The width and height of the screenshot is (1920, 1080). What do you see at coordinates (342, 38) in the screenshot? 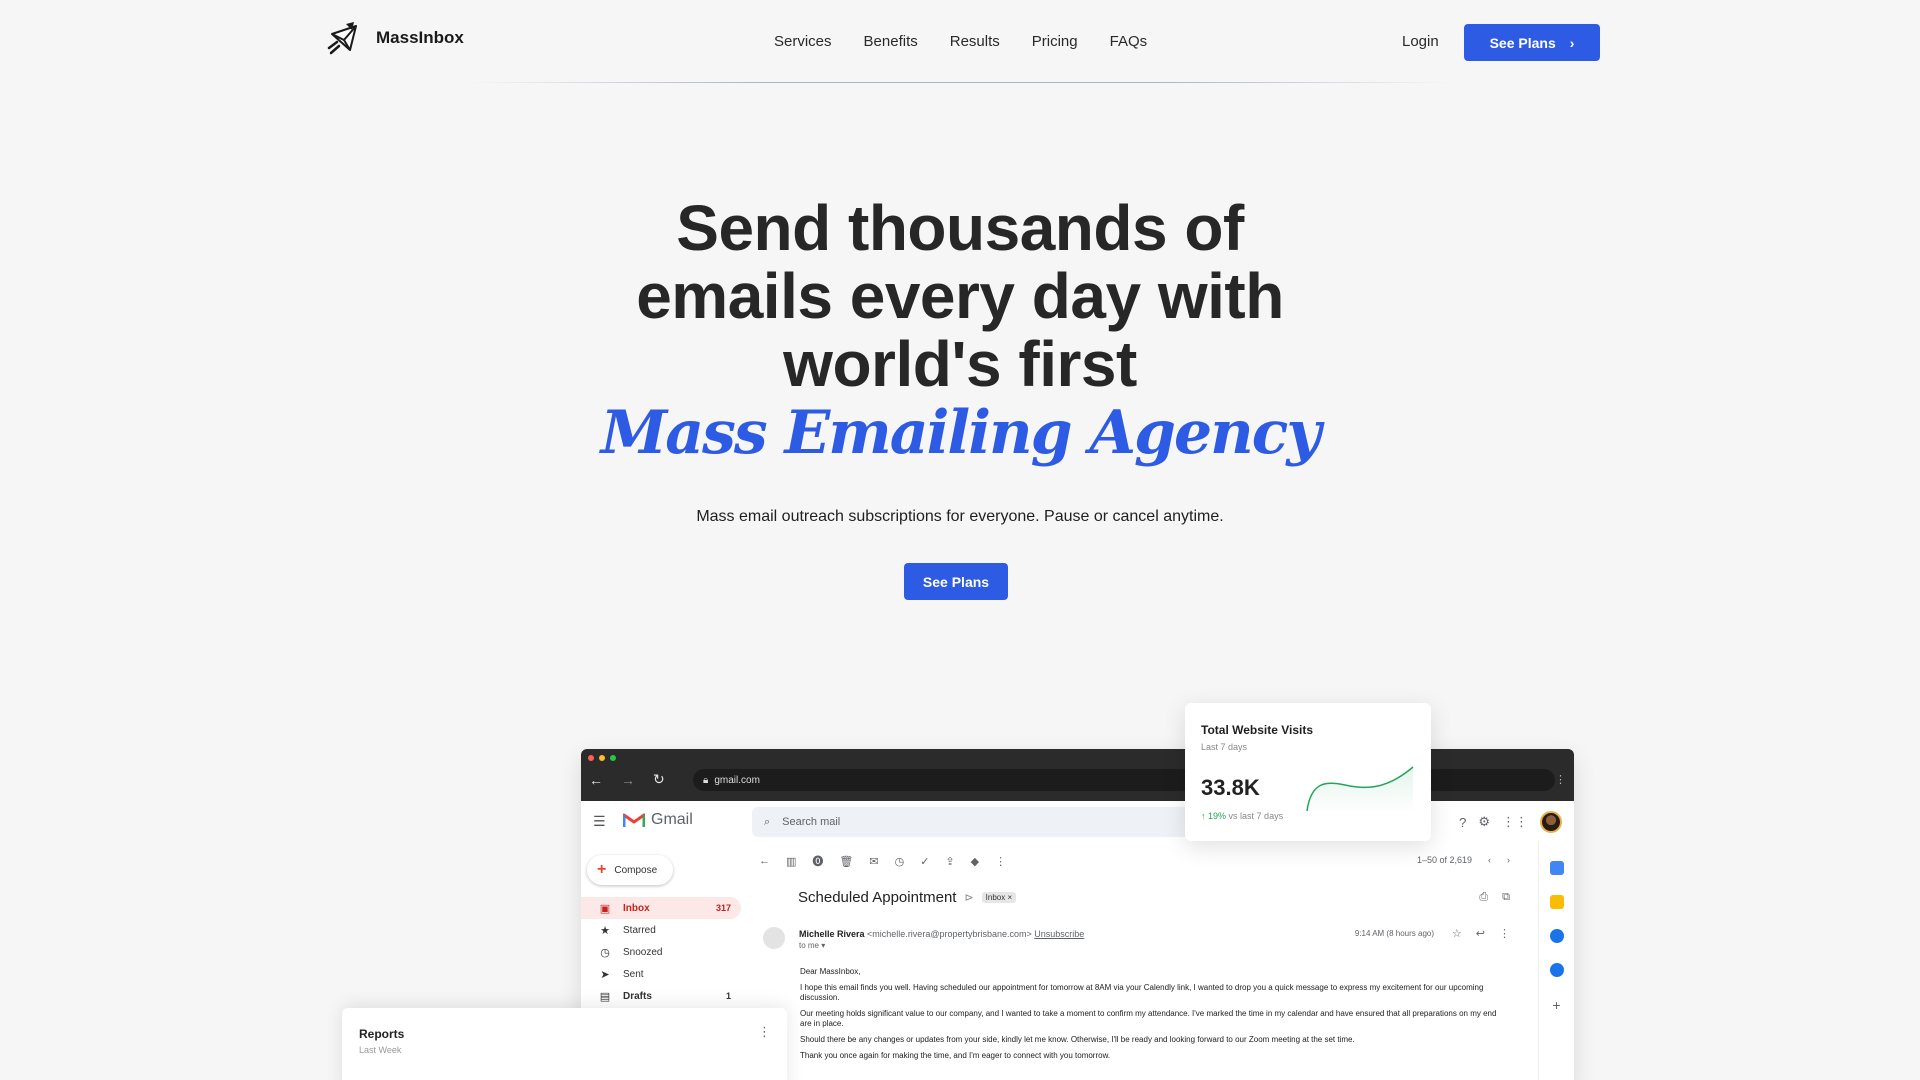
I see `rocket-envelope-icon` at bounding box center [342, 38].